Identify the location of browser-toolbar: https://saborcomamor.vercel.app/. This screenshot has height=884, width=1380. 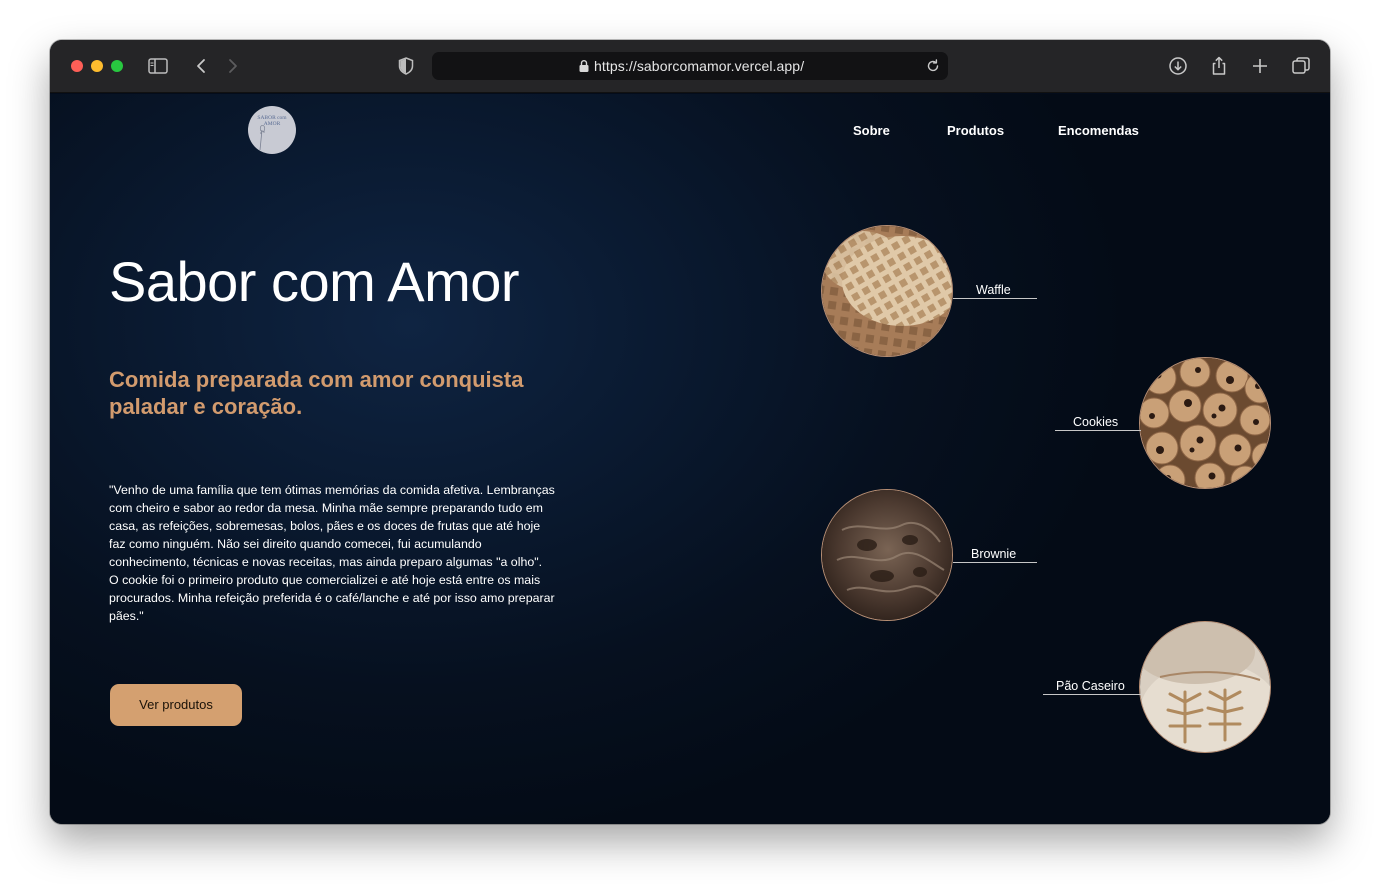
(690, 66).